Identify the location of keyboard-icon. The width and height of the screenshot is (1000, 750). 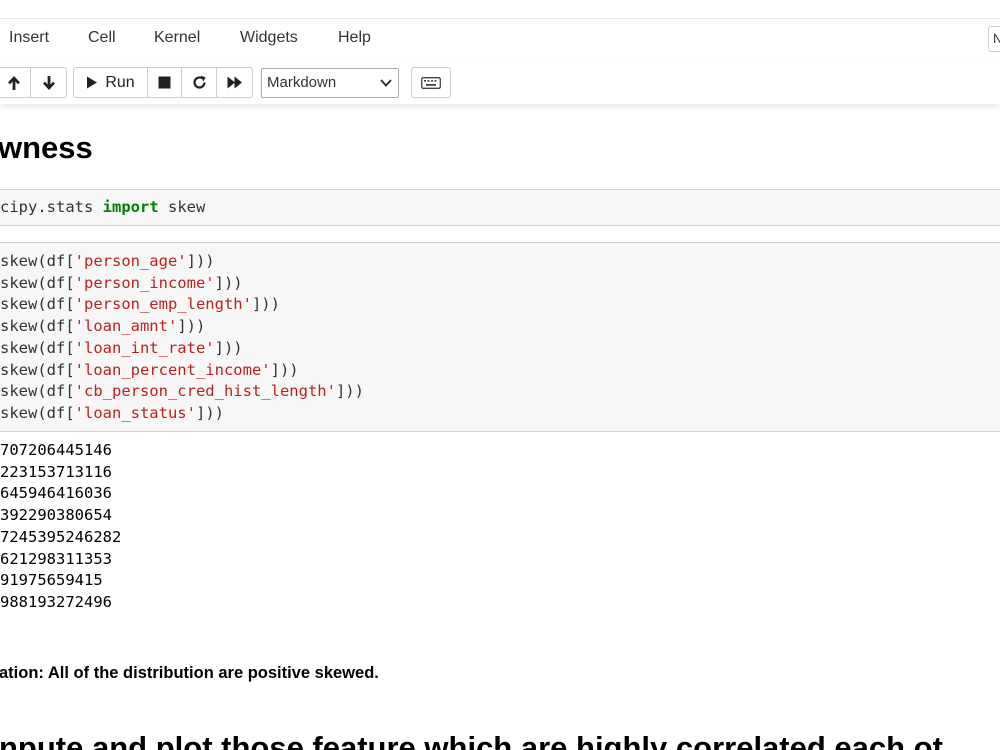
(431, 82).